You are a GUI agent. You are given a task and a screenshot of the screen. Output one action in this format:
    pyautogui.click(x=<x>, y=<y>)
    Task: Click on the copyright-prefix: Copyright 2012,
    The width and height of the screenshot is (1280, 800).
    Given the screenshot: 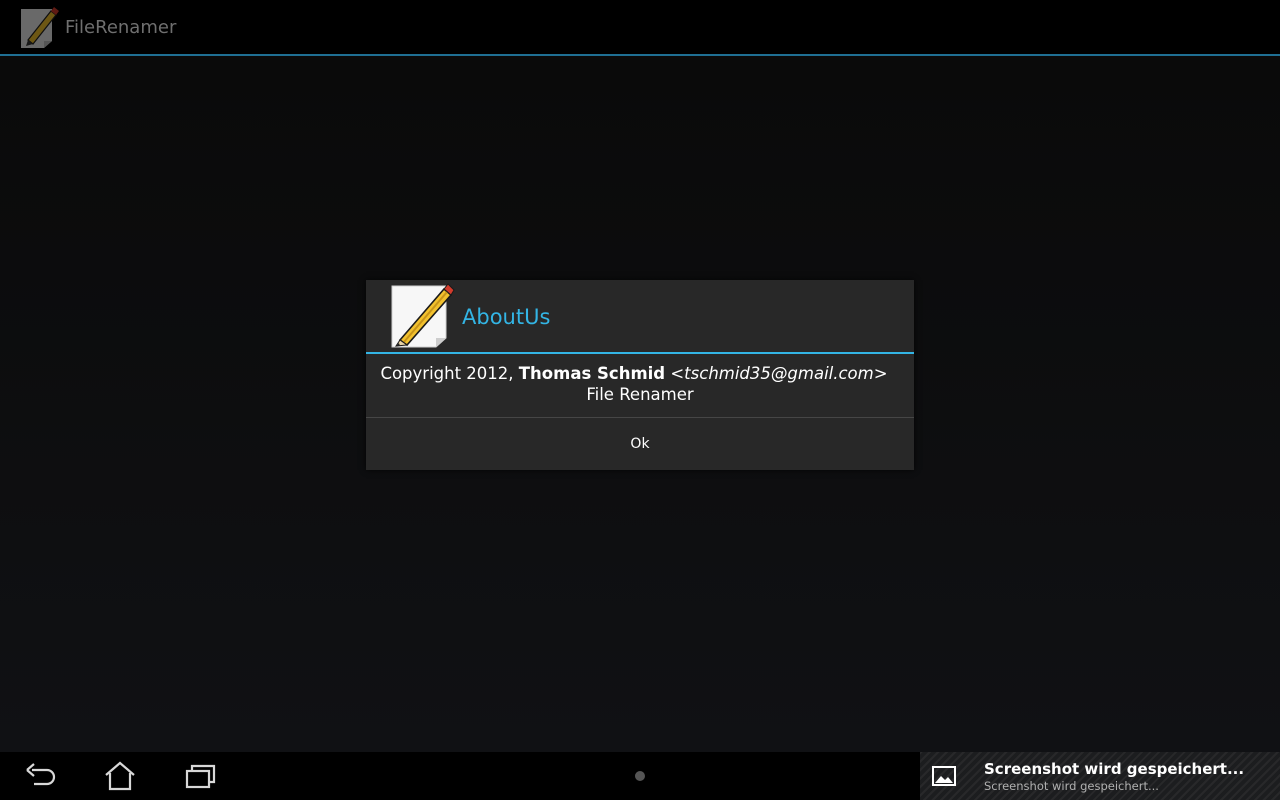 What is the action you would take?
    pyautogui.click(x=449, y=373)
    